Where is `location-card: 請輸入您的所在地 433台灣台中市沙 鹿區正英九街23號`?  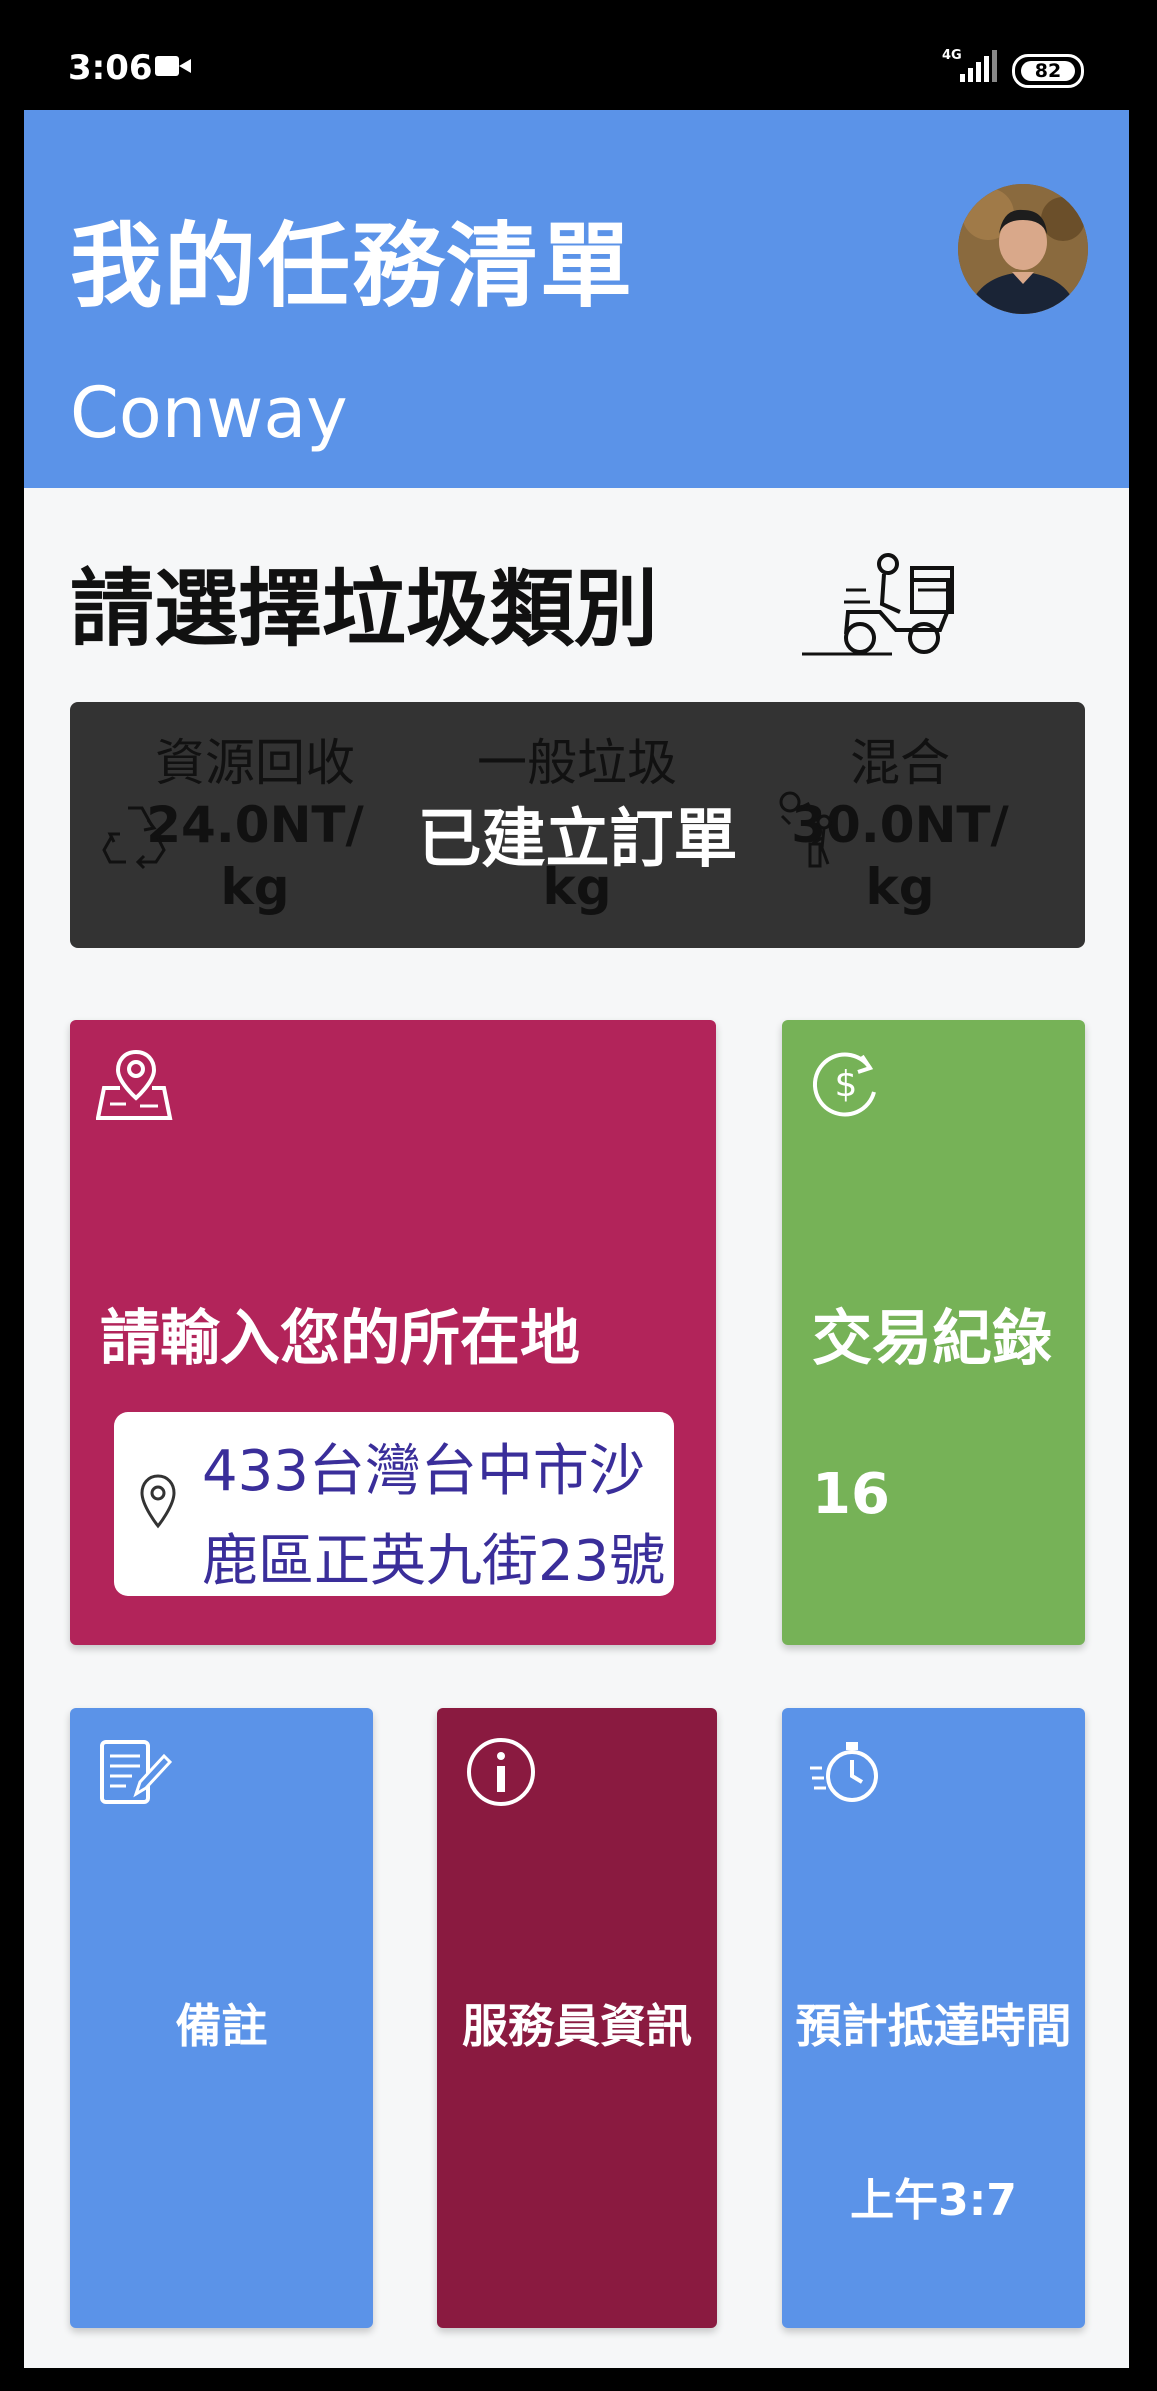 location-card: 請輸入您的所在地 433台灣台中市沙 鹿區正英九街23號 is located at coordinates (393, 1332).